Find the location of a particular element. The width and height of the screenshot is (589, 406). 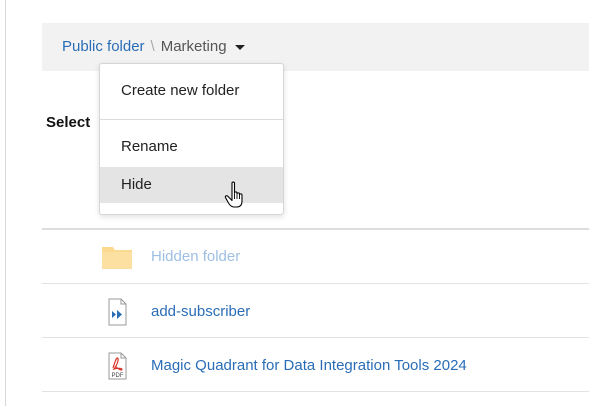

menu-item-rename: Rename is located at coordinates (191, 147).